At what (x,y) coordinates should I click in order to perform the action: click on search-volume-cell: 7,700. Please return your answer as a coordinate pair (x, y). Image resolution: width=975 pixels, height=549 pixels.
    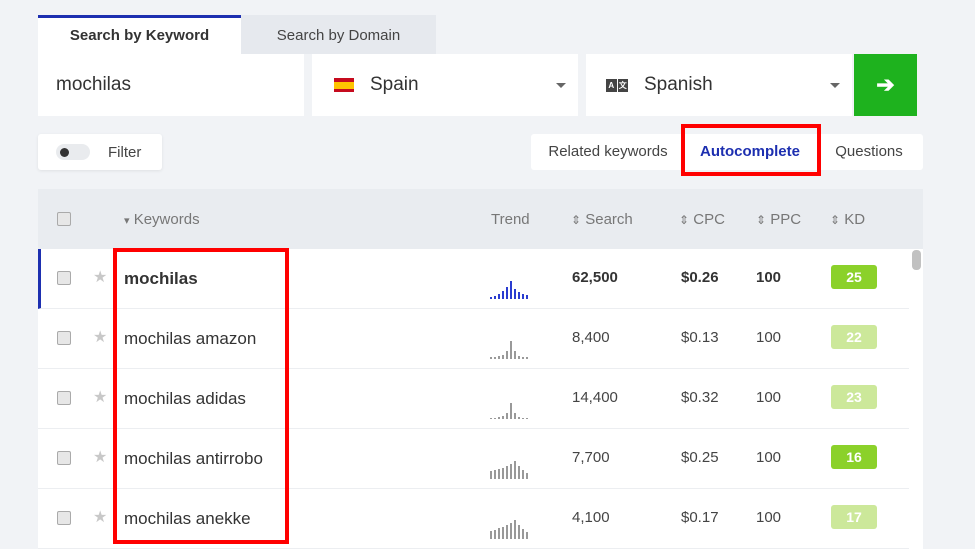
    Looking at the image, I should click on (591, 457).